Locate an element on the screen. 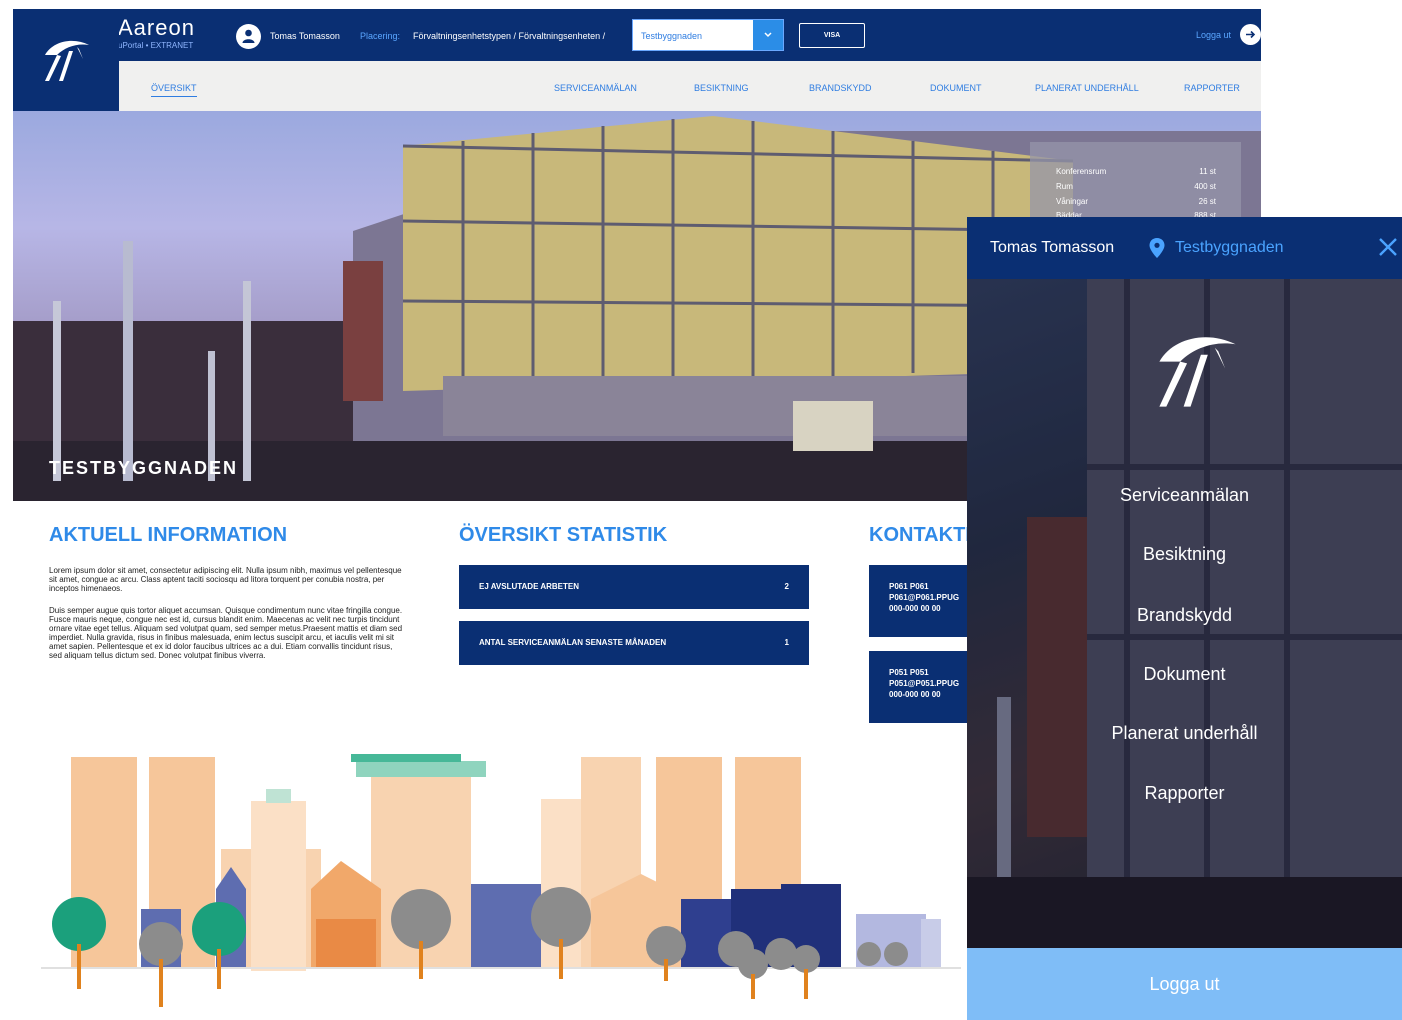  logo-block is located at coordinates (66, 60).